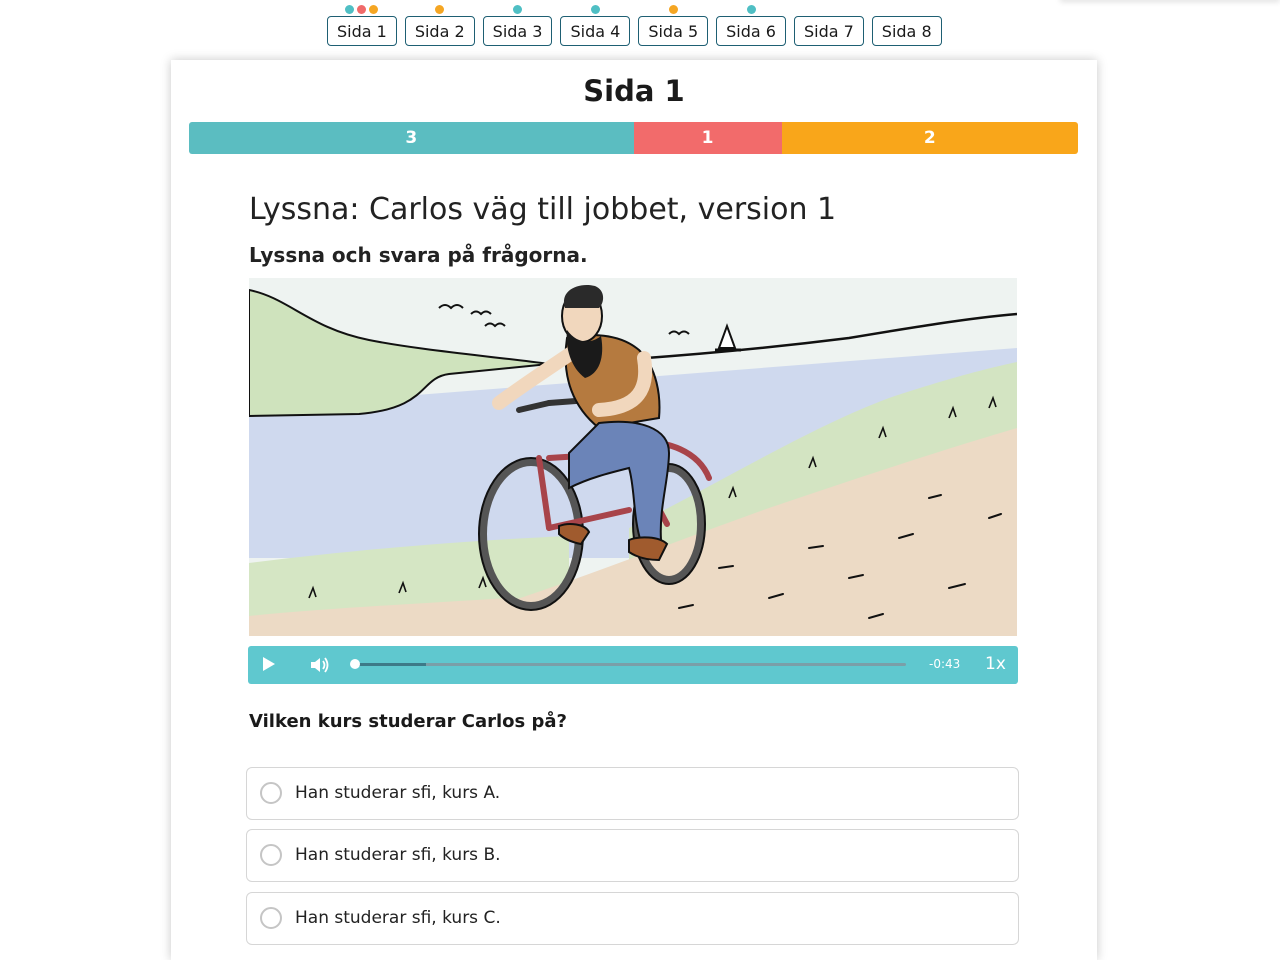 Image resolution: width=1280 pixels, height=960 pixels. Describe the element at coordinates (398, 793) in the screenshot. I see `answer-option-label: Han studerar sfi, kurs A.` at that location.